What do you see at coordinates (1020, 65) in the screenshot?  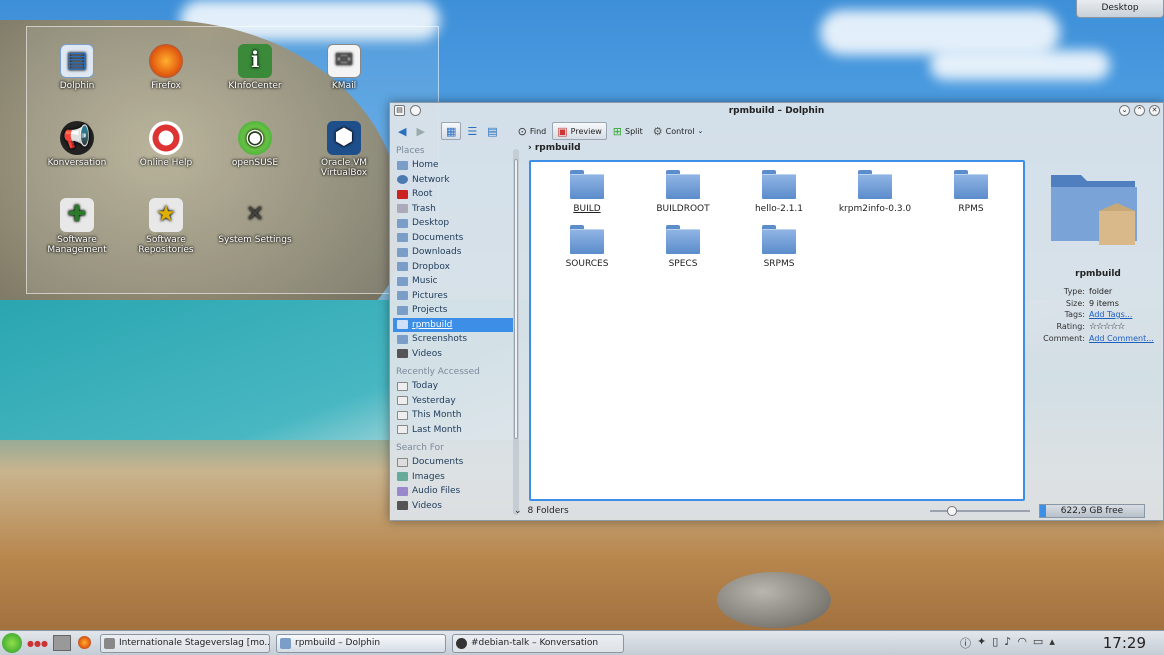 I see `cloud` at bounding box center [1020, 65].